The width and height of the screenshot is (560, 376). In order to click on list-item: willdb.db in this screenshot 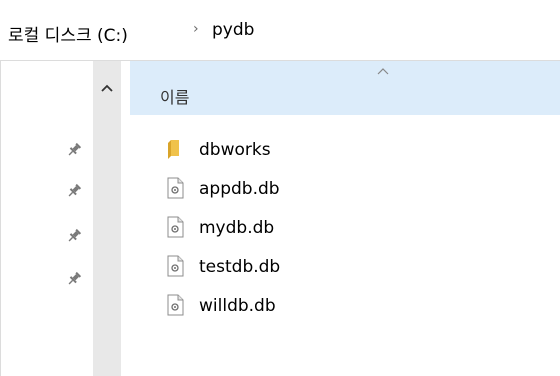, I will do `click(345, 313)`.